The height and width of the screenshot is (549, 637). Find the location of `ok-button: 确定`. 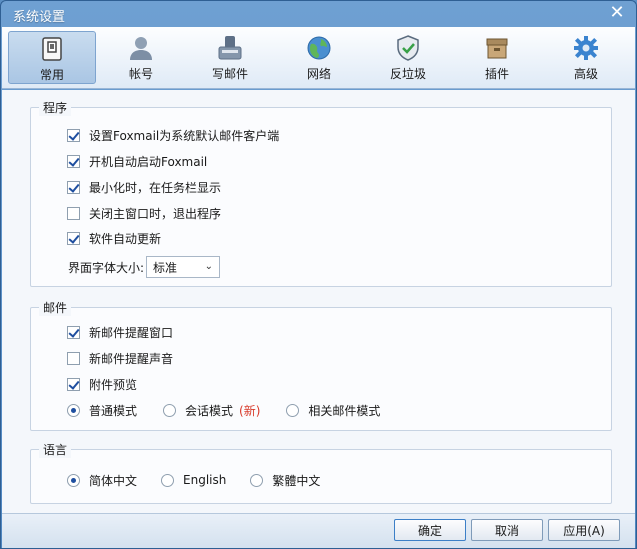

ok-button: 确定 is located at coordinates (430, 530).